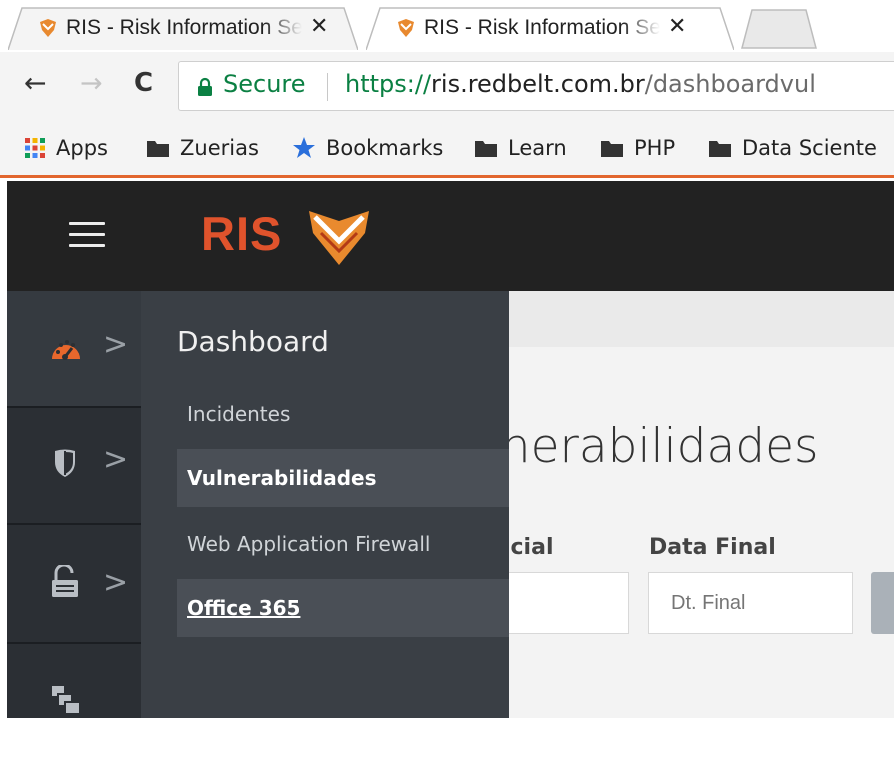  Describe the element at coordinates (385, 148) in the screenshot. I see `bookmark-label: Bookmarks` at that location.